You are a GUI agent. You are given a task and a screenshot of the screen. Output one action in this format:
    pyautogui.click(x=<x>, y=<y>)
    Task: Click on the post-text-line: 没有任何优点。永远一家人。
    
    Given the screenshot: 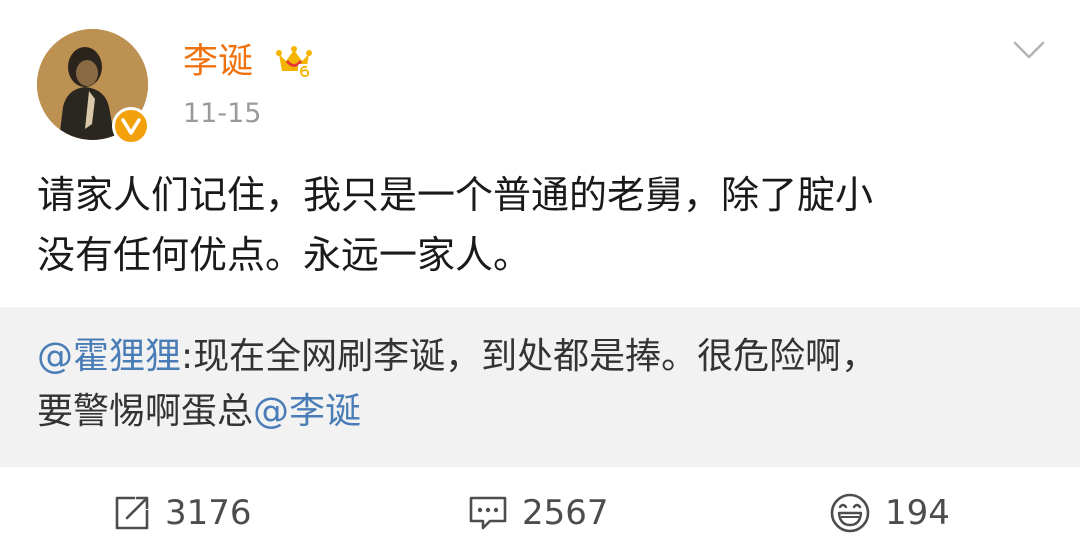 What is the action you would take?
    pyautogui.click(x=284, y=255)
    